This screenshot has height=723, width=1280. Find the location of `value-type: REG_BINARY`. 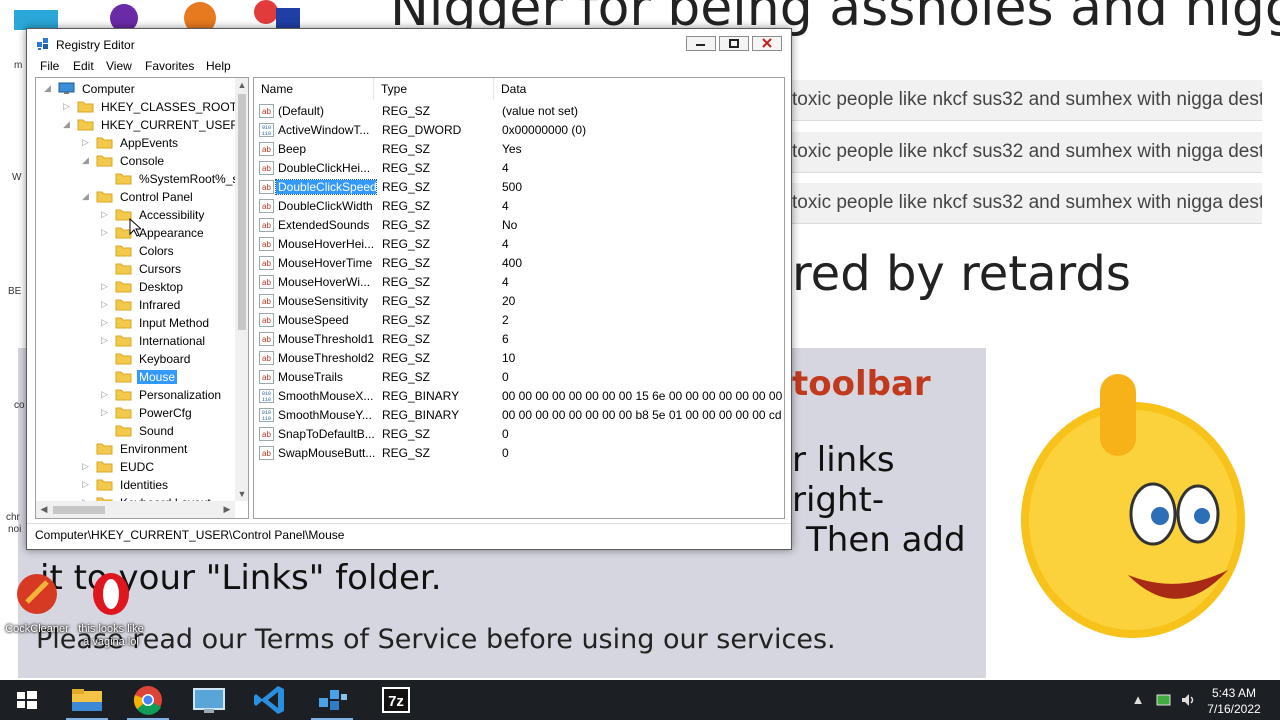

value-type: REG_BINARY is located at coordinates (421, 396).